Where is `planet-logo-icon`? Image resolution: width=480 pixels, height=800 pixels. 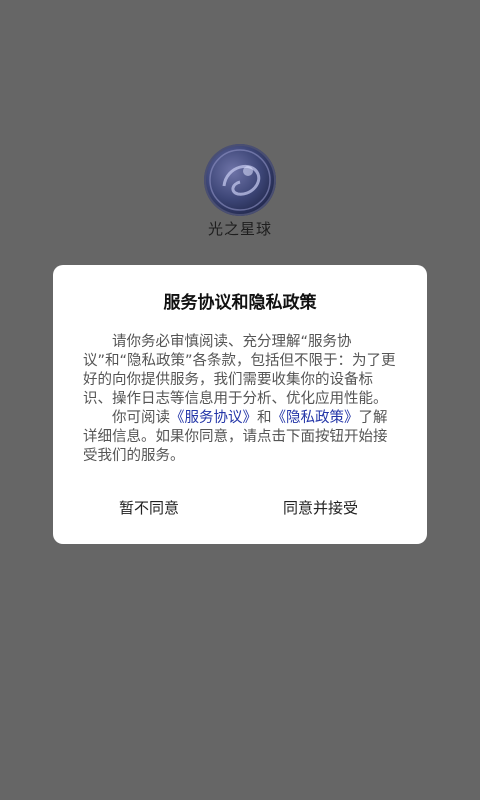 planet-logo-icon is located at coordinates (240, 180).